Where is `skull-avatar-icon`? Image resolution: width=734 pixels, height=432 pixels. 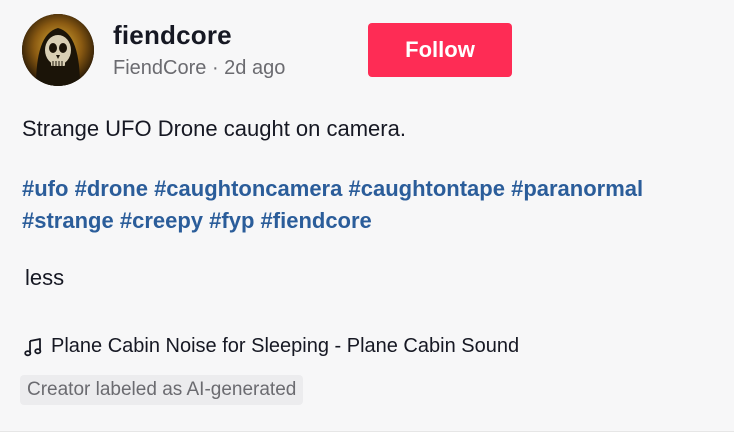
skull-avatar-icon is located at coordinates (58, 50).